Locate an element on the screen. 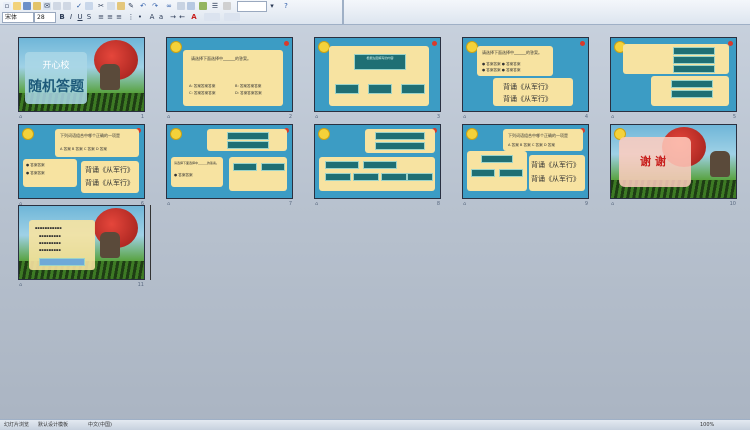  slide-thumbnail-7: 请选择下面选择中______的答案。 ● 答案答案 ⌂ 7 is located at coordinates (229, 166).